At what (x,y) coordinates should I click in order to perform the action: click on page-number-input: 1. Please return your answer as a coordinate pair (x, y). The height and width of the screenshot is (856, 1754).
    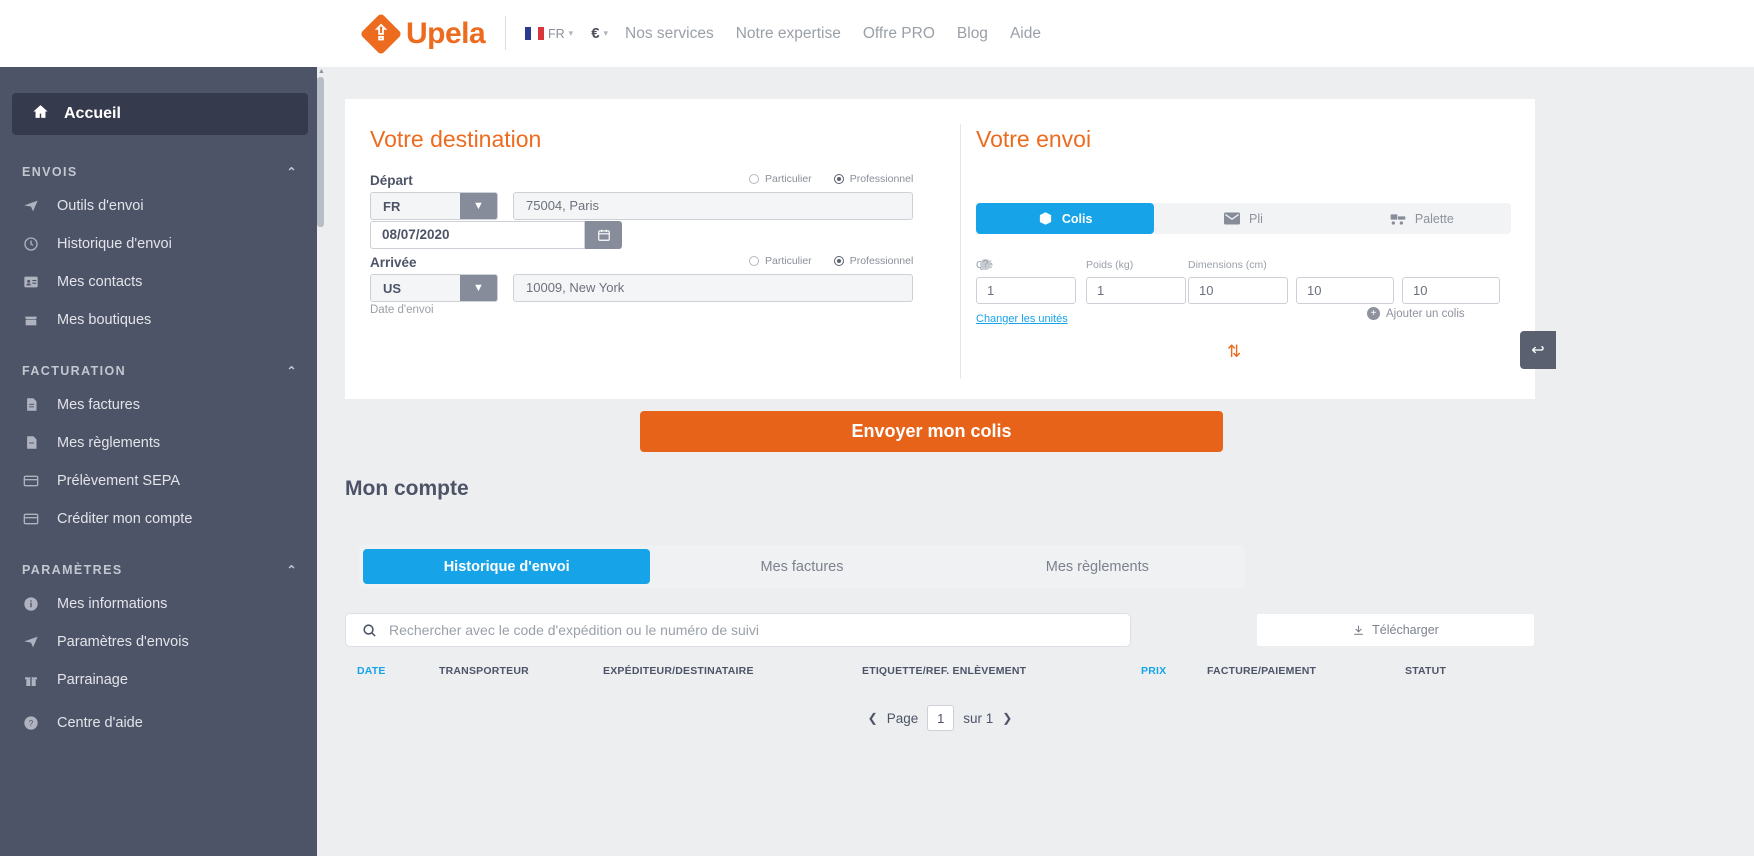
    Looking at the image, I should click on (941, 718).